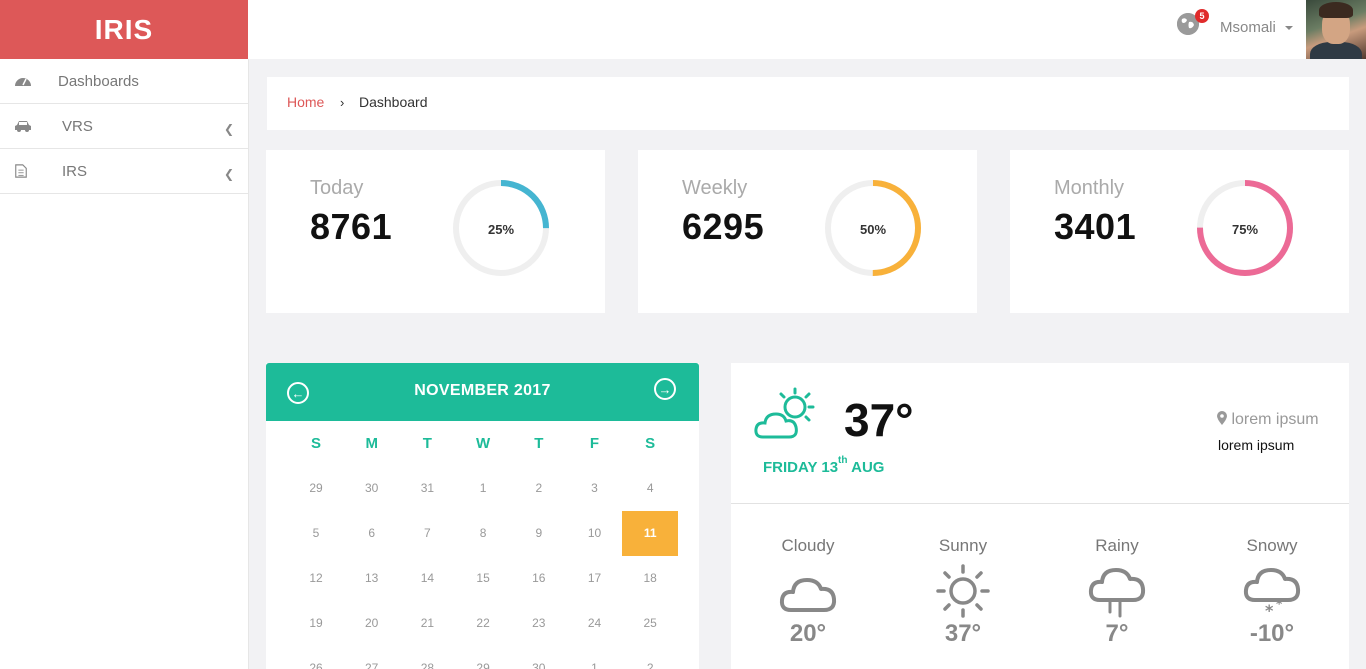 This screenshot has height=669, width=1366. Describe the element at coordinates (963, 545) in the screenshot. I see `forecast-label: Sunny` at that location.